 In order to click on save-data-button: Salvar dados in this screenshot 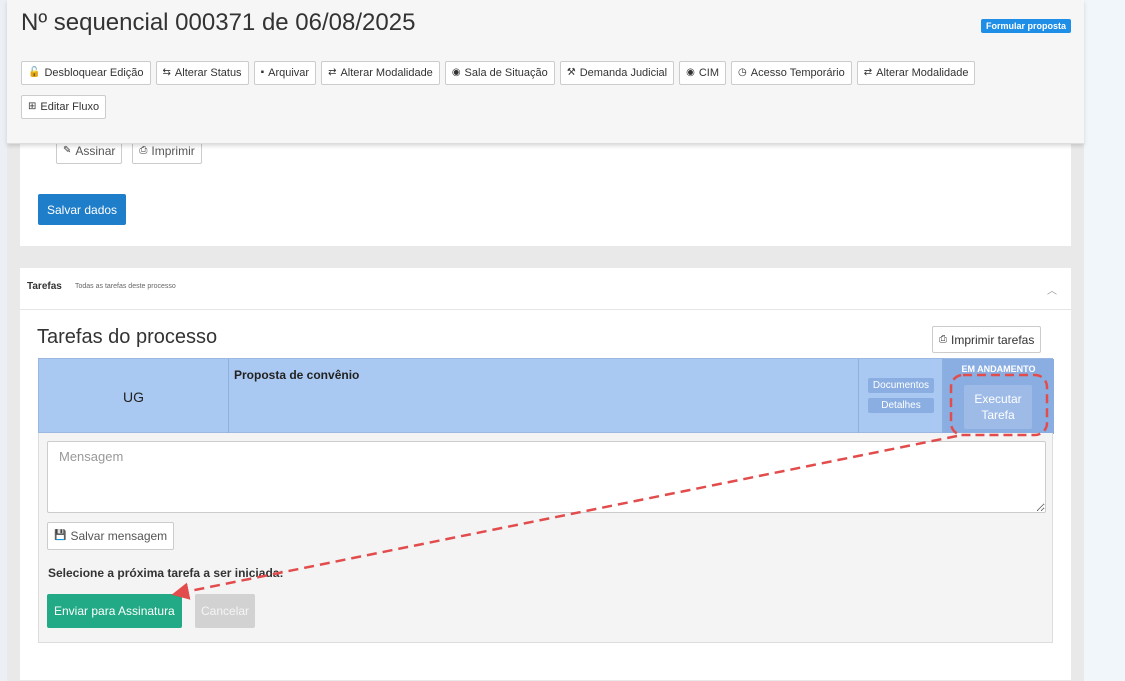, I will do `click(82, 209)`.